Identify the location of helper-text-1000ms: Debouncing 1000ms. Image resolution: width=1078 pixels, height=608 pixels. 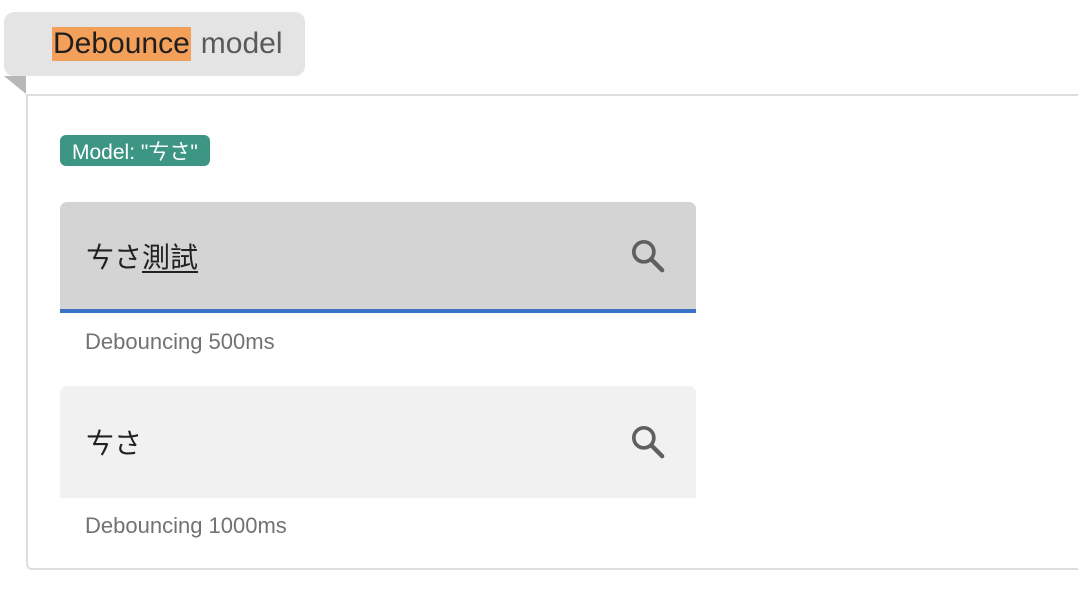
(186, 525).